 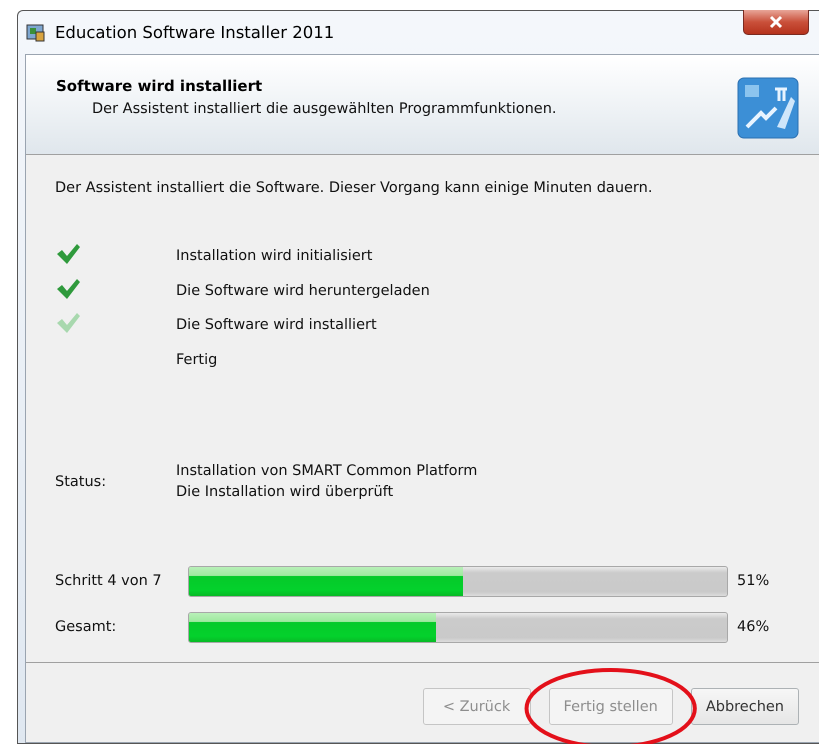 I want to click on installer-icon, so click(x=36, y=33).